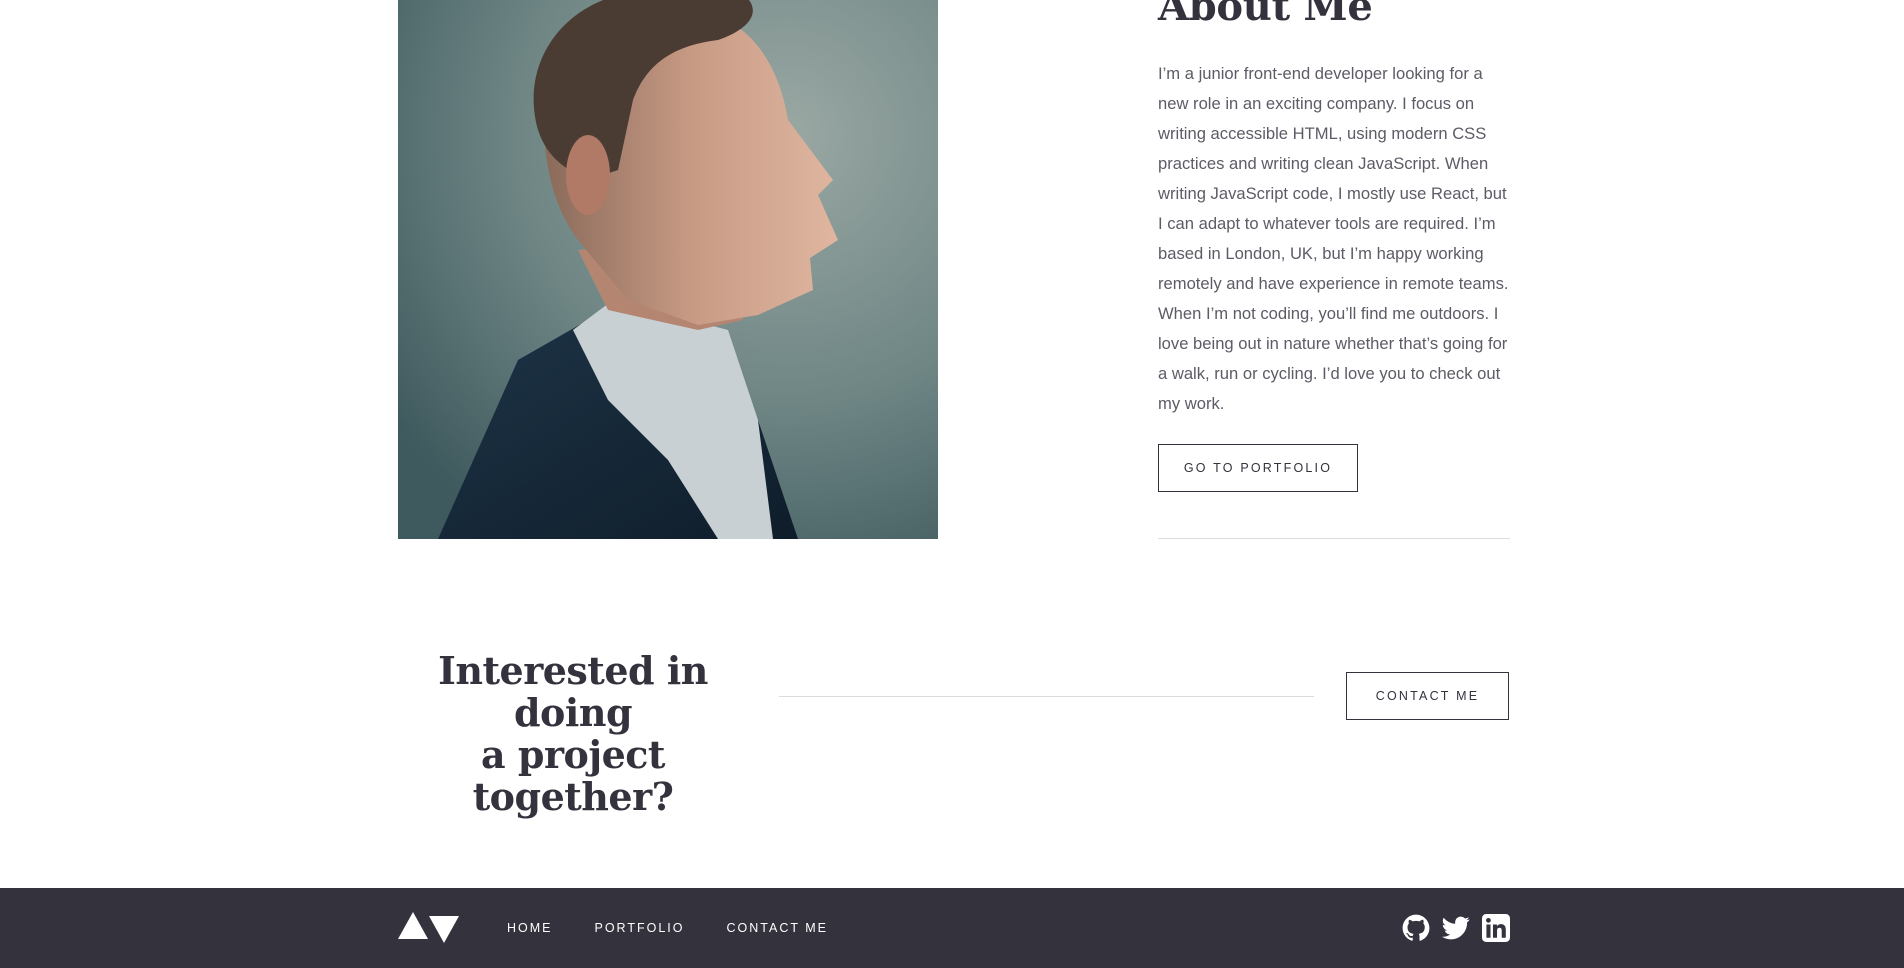 This screenshot has height=968, width=1904. What do you see at coordinates (777, 928) in the screenshot?
I see `footer-nav-contact: CONTACT ME` at bounding box center [777, 928].